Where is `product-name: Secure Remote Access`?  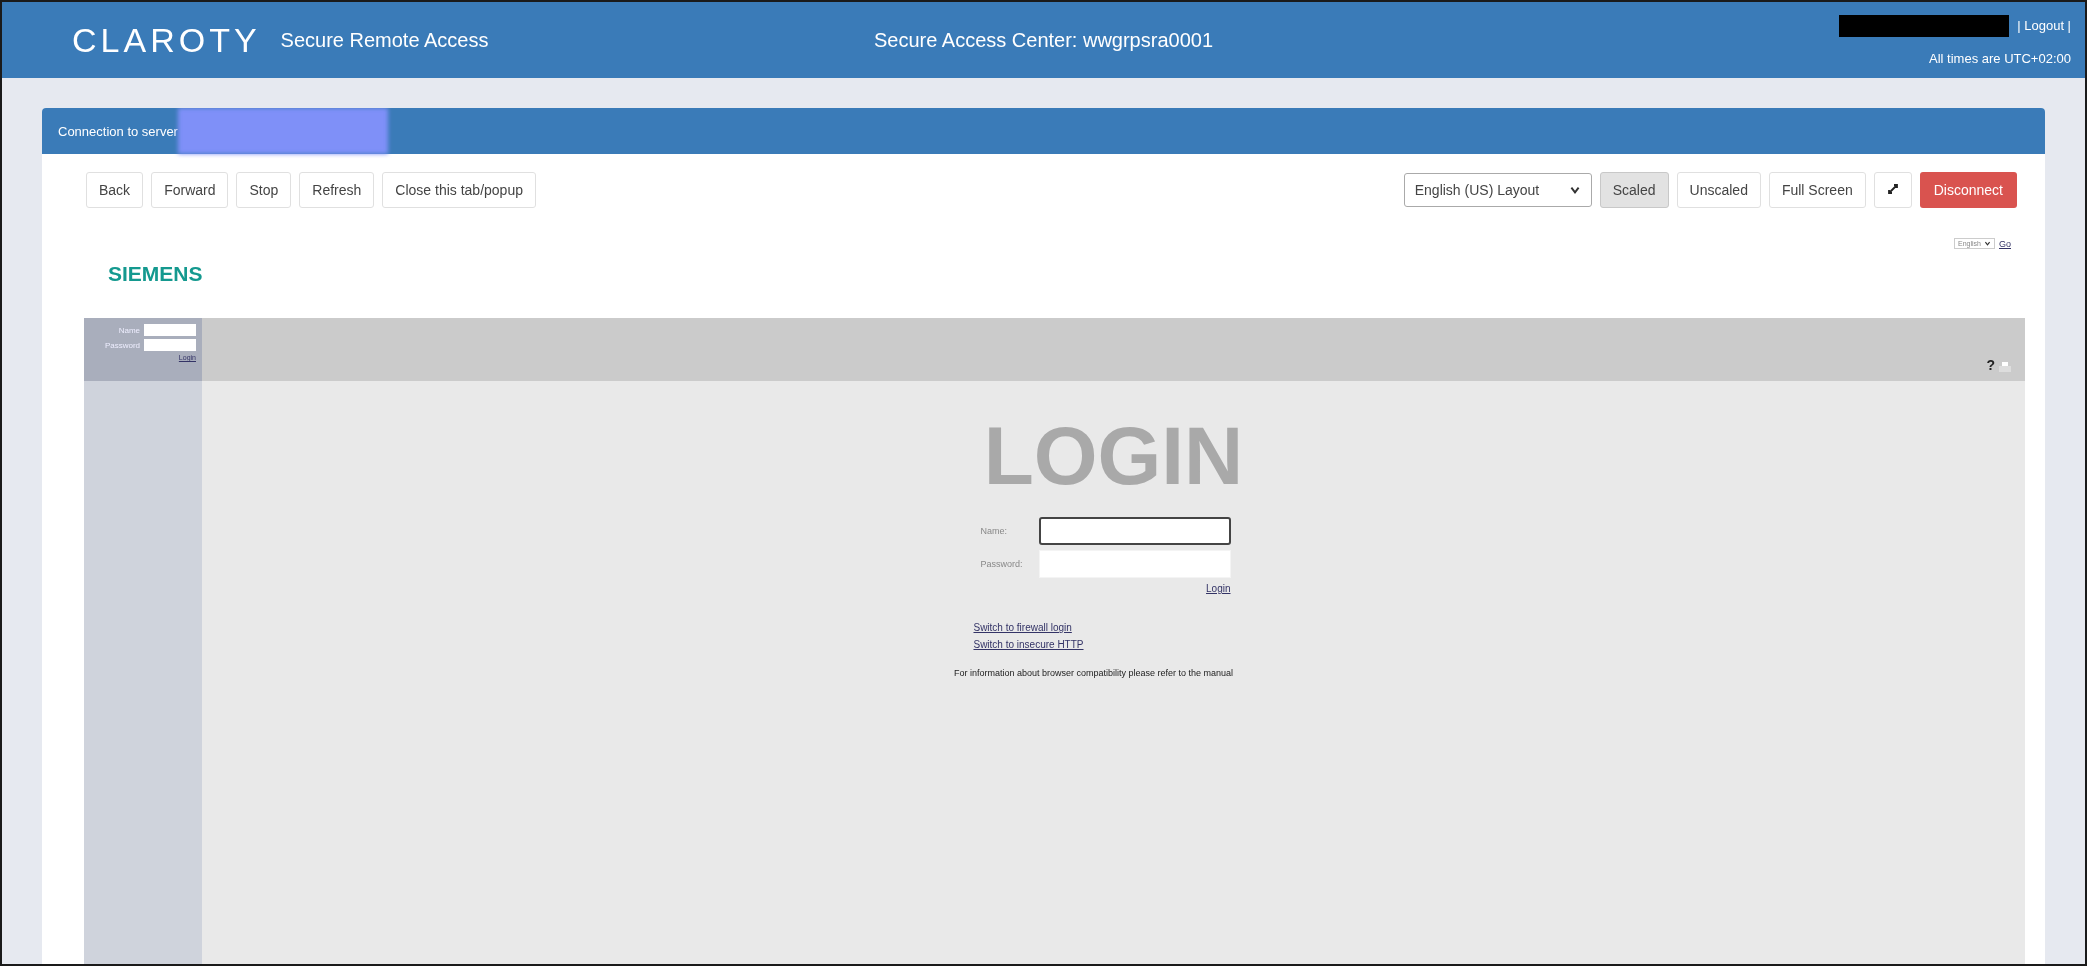 product-name: Secure Remote Access is located at coordinates (384, 40).